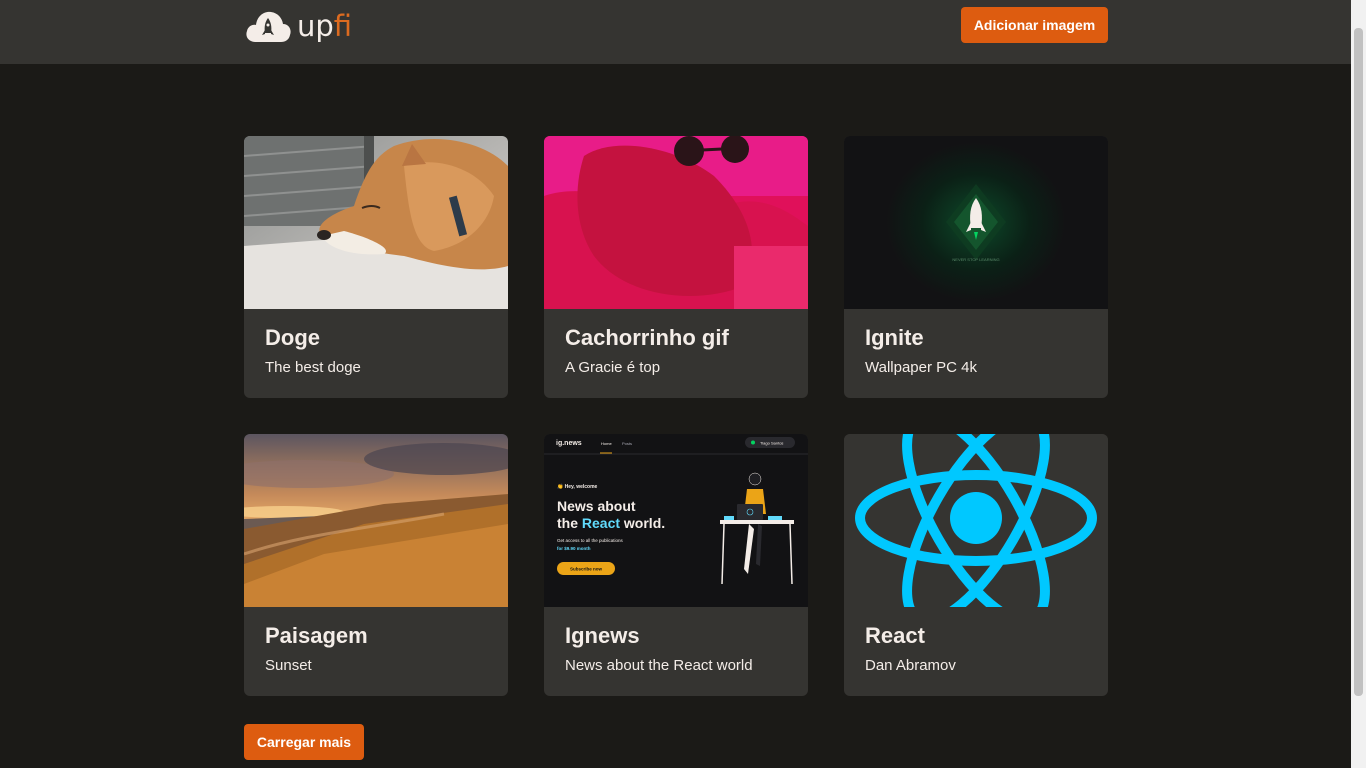 Image resolution: width=1366 pixels, height=768 pixels. I want to click on card-title: Doge, so click(292, 337).